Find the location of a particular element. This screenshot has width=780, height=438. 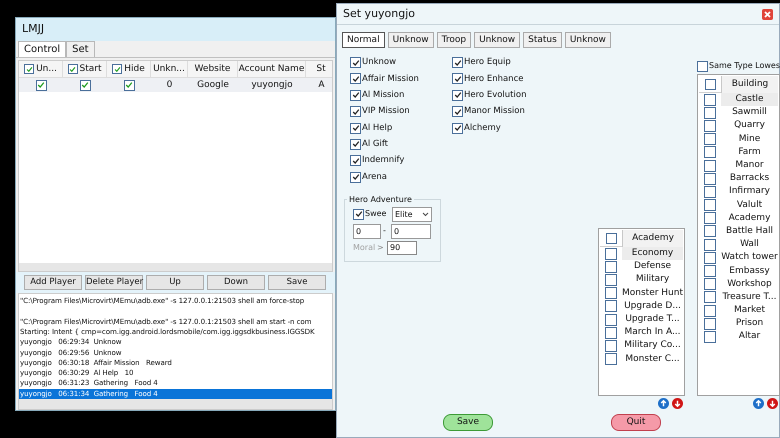

list-item: Market is located at coordinates (749, 311).